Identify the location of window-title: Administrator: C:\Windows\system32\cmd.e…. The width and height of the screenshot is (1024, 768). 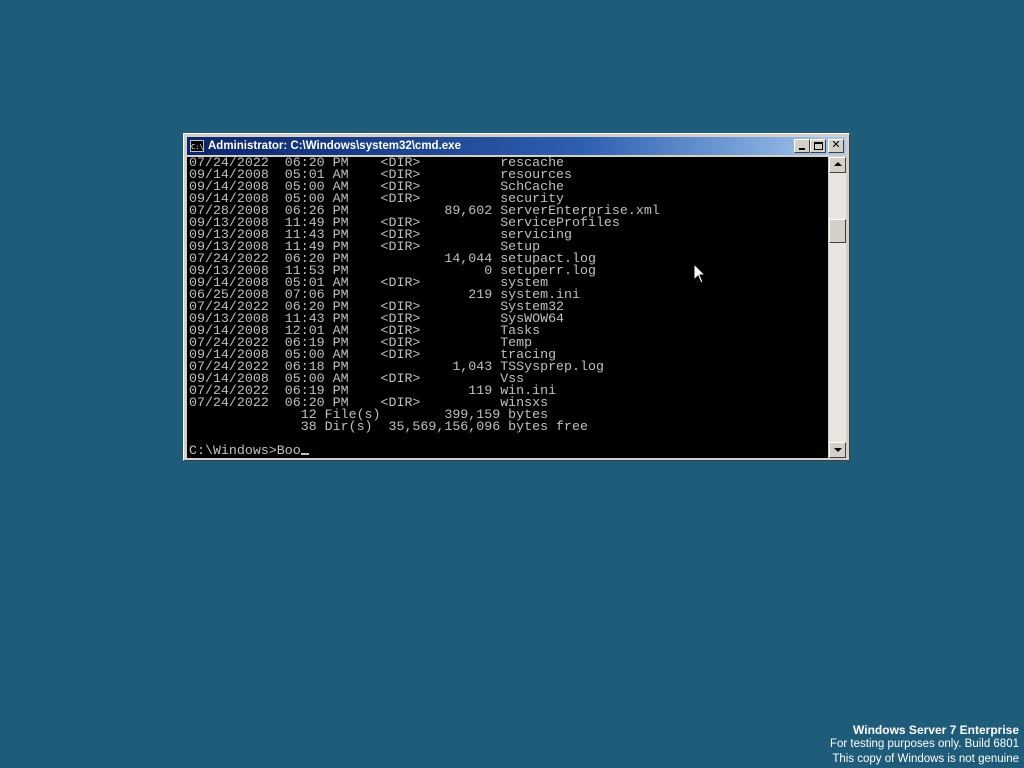
(334, 146).